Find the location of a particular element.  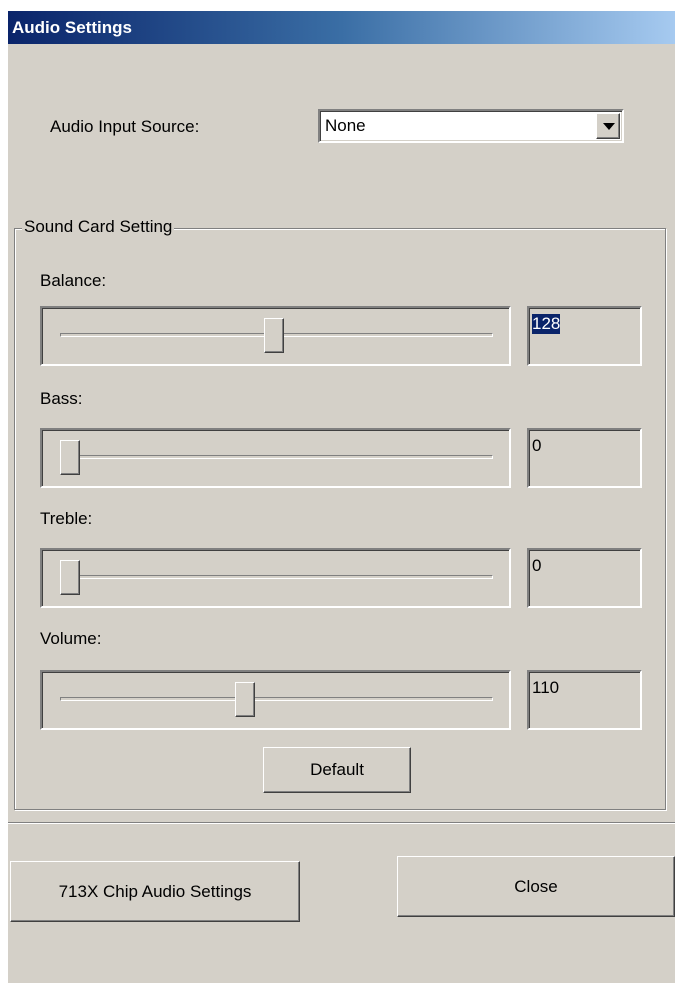

treble-value-field: 0 is located at coordinates (584, 578).